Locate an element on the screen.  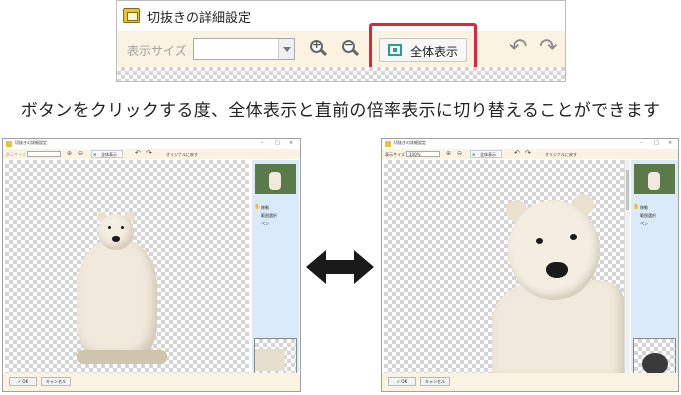
zoom-size-select: 100% is located at coordinates (423, 154).